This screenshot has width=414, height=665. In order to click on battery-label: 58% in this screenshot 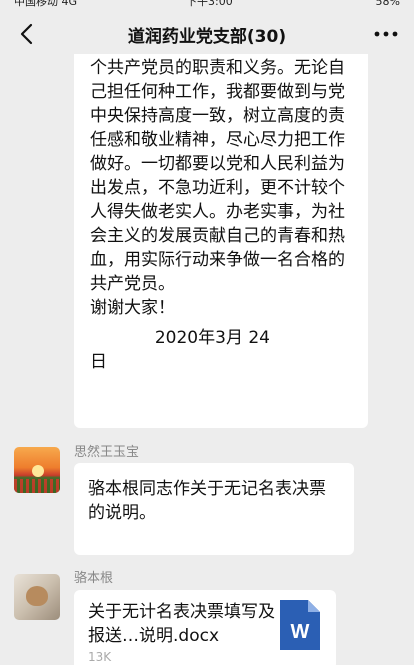, I will do `click(387, 4)`.